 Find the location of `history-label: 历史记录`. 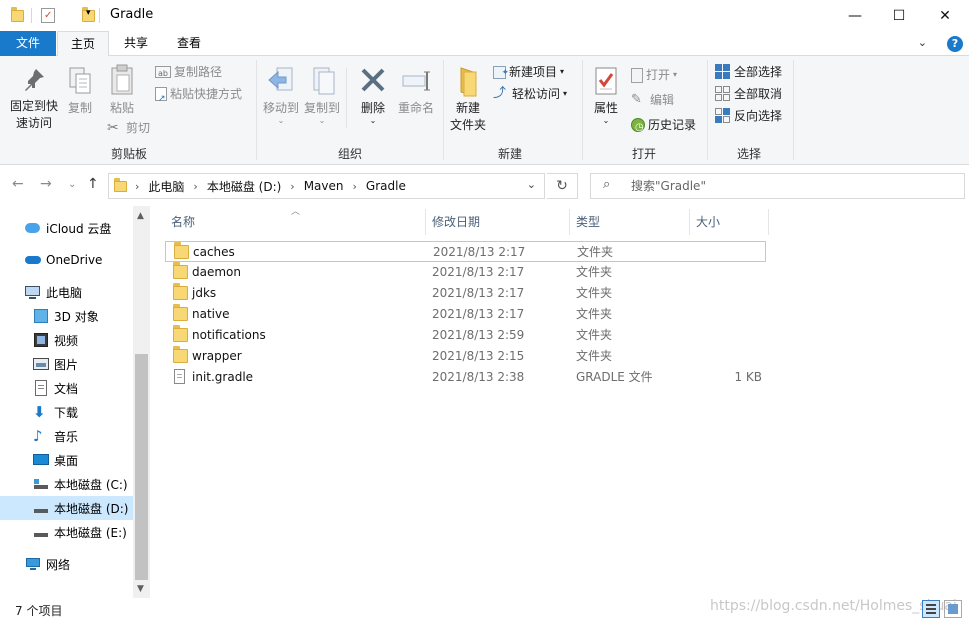

history-label: 历史记录 is located at coordinates (672, 125).